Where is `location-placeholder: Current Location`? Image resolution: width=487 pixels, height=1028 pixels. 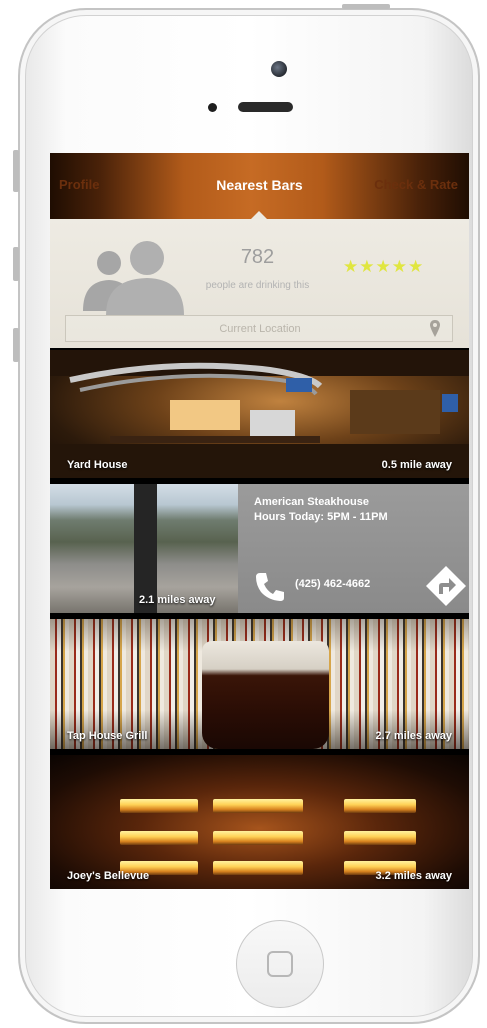 location-placeholder: Current Location is located at coordinates (260, 329).